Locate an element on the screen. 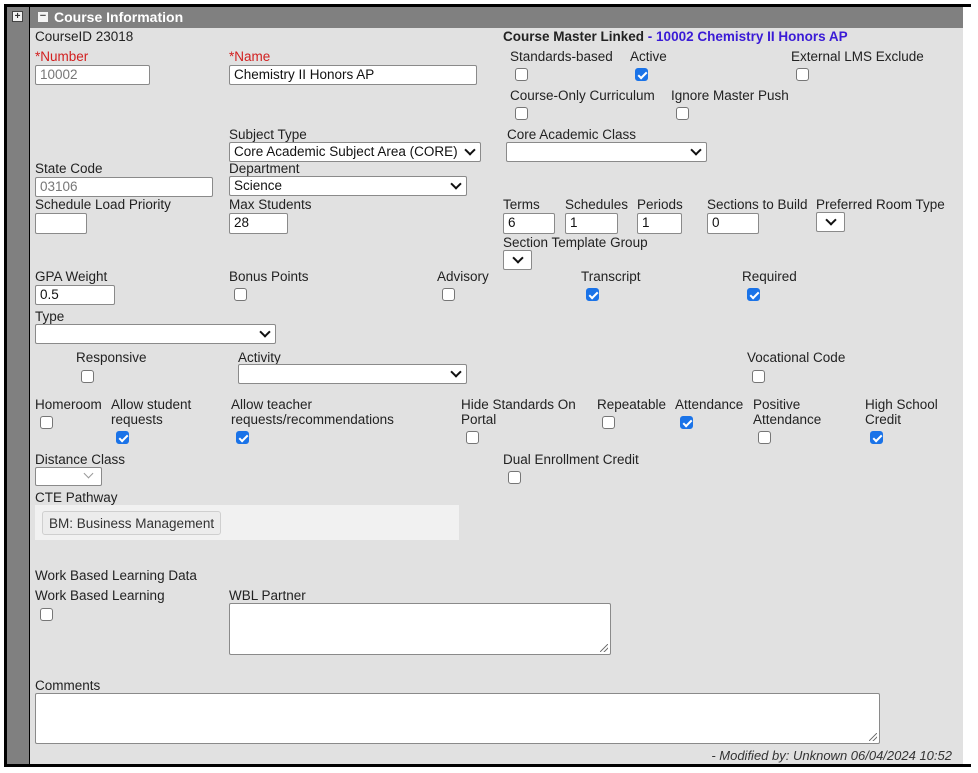  department-label: Department is located at coordinates (264, 168).